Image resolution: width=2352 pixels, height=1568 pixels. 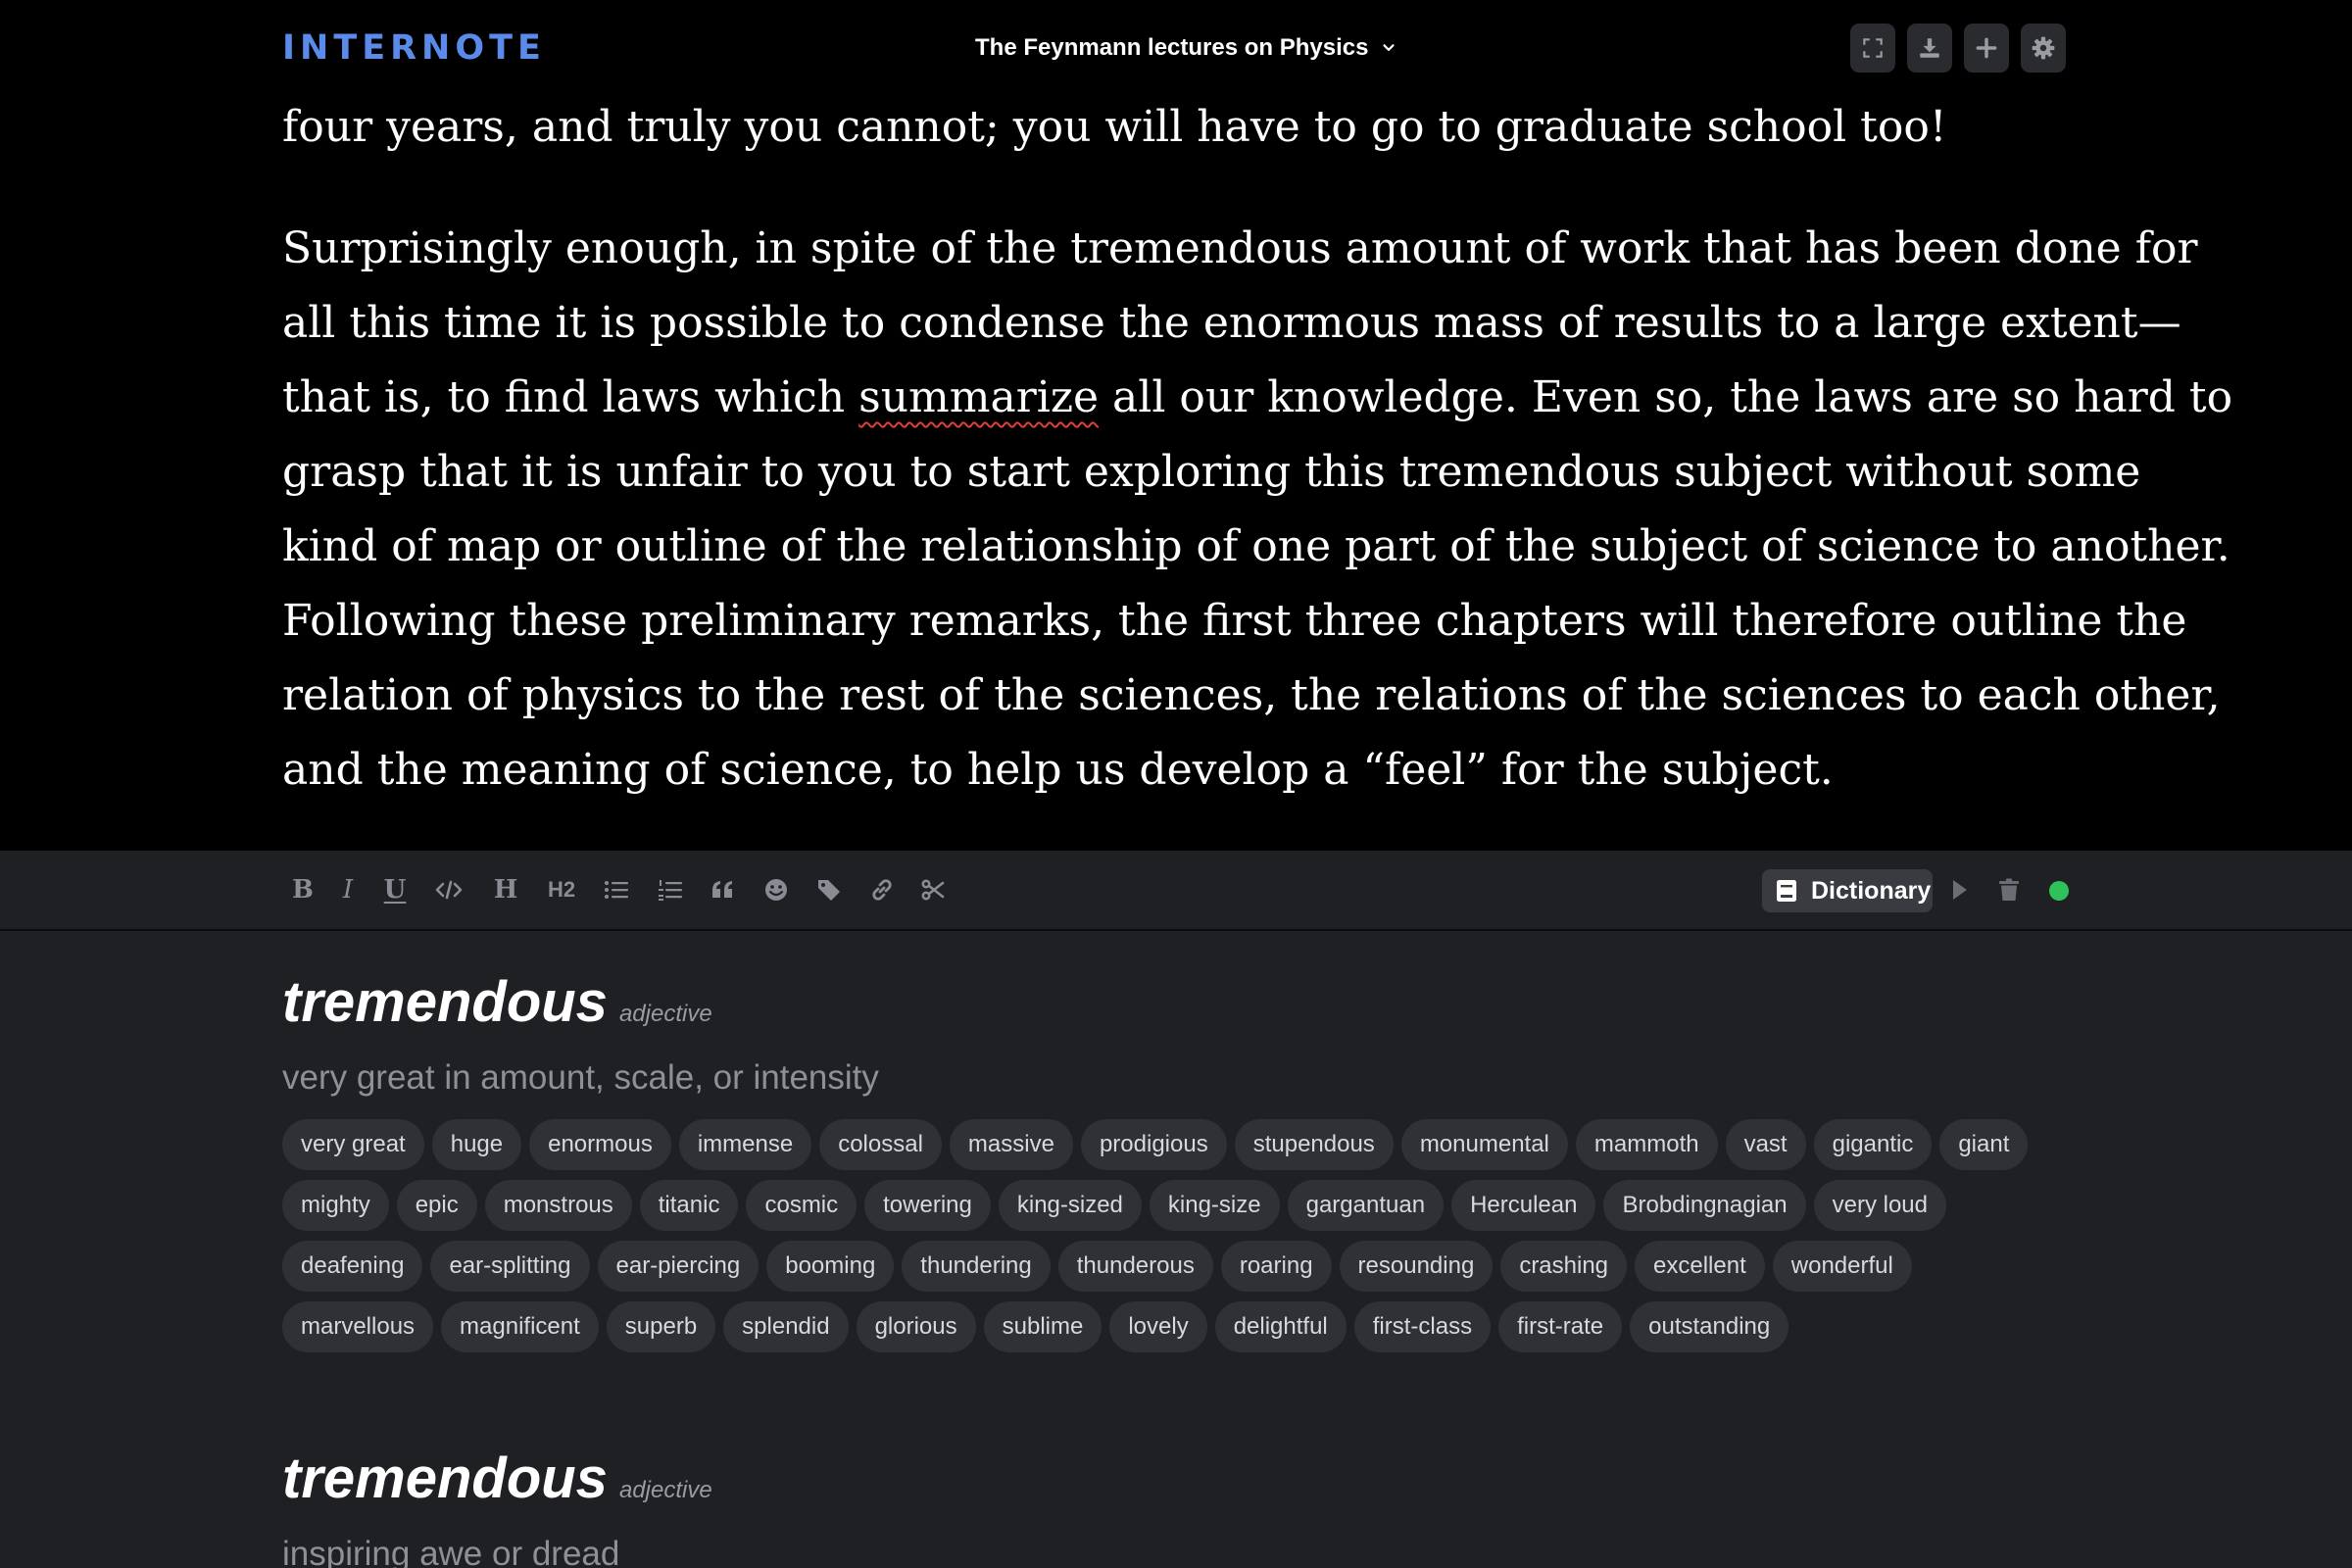 I want to click on synonym-chip: huge, so click(x=476, y=1144).